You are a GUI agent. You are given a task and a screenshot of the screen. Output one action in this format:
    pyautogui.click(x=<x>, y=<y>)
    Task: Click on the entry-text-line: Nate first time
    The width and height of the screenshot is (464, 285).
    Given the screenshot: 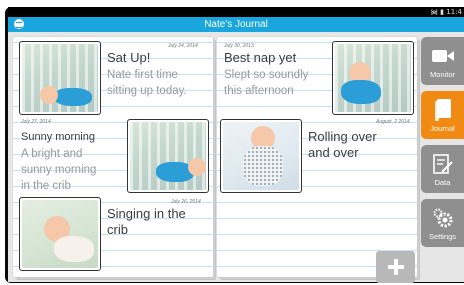 What is the action you would take?
    pyautogui.click(x=142, y=75)
    